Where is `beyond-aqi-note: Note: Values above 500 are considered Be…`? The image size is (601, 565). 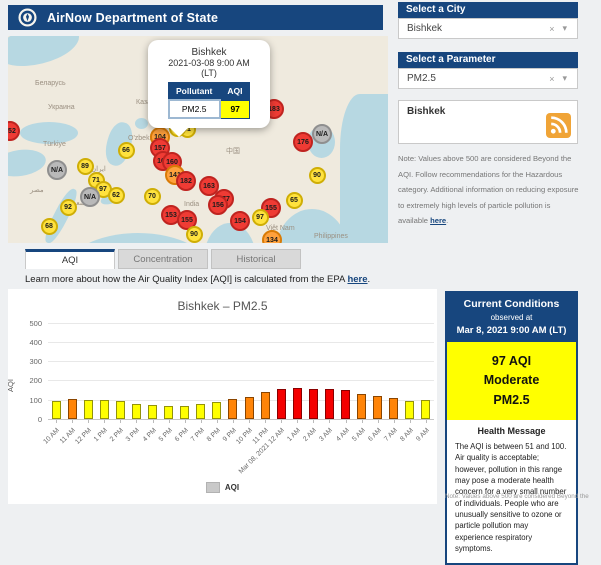 beyond-aqi-note: Note: Values above 500 are considered Be… is located at coordinates (517, 496).